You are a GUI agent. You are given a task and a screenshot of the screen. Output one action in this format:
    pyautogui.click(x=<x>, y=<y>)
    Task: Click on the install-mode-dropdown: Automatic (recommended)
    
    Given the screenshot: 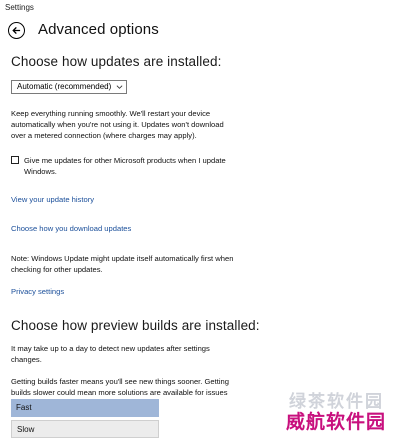 What is the action you would take?
    pyautogui.click(x=69, y=87)
    